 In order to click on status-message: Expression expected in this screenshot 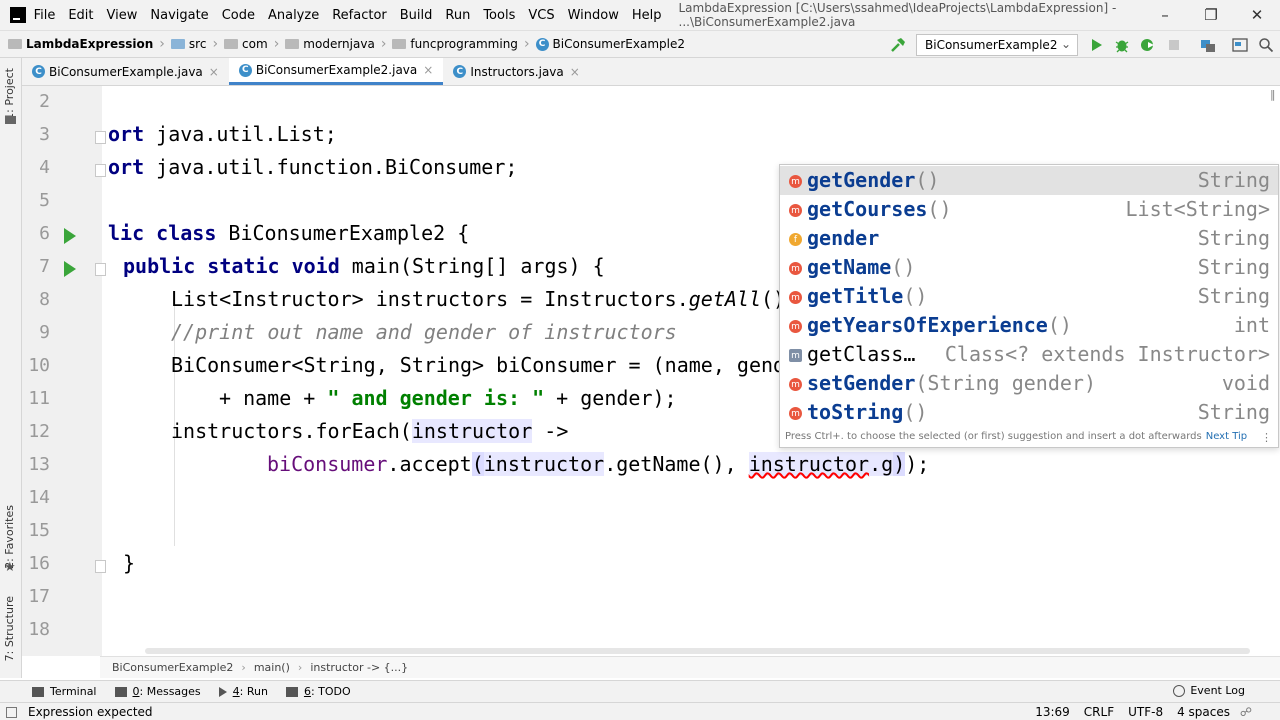, I will do `click(90, 711)`.